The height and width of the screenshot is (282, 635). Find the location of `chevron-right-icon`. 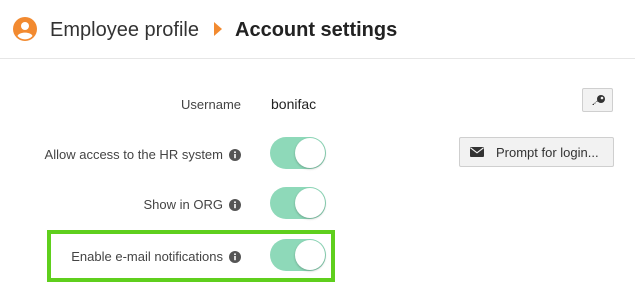

chevron-right-icon is located at coordinates (218, 29).